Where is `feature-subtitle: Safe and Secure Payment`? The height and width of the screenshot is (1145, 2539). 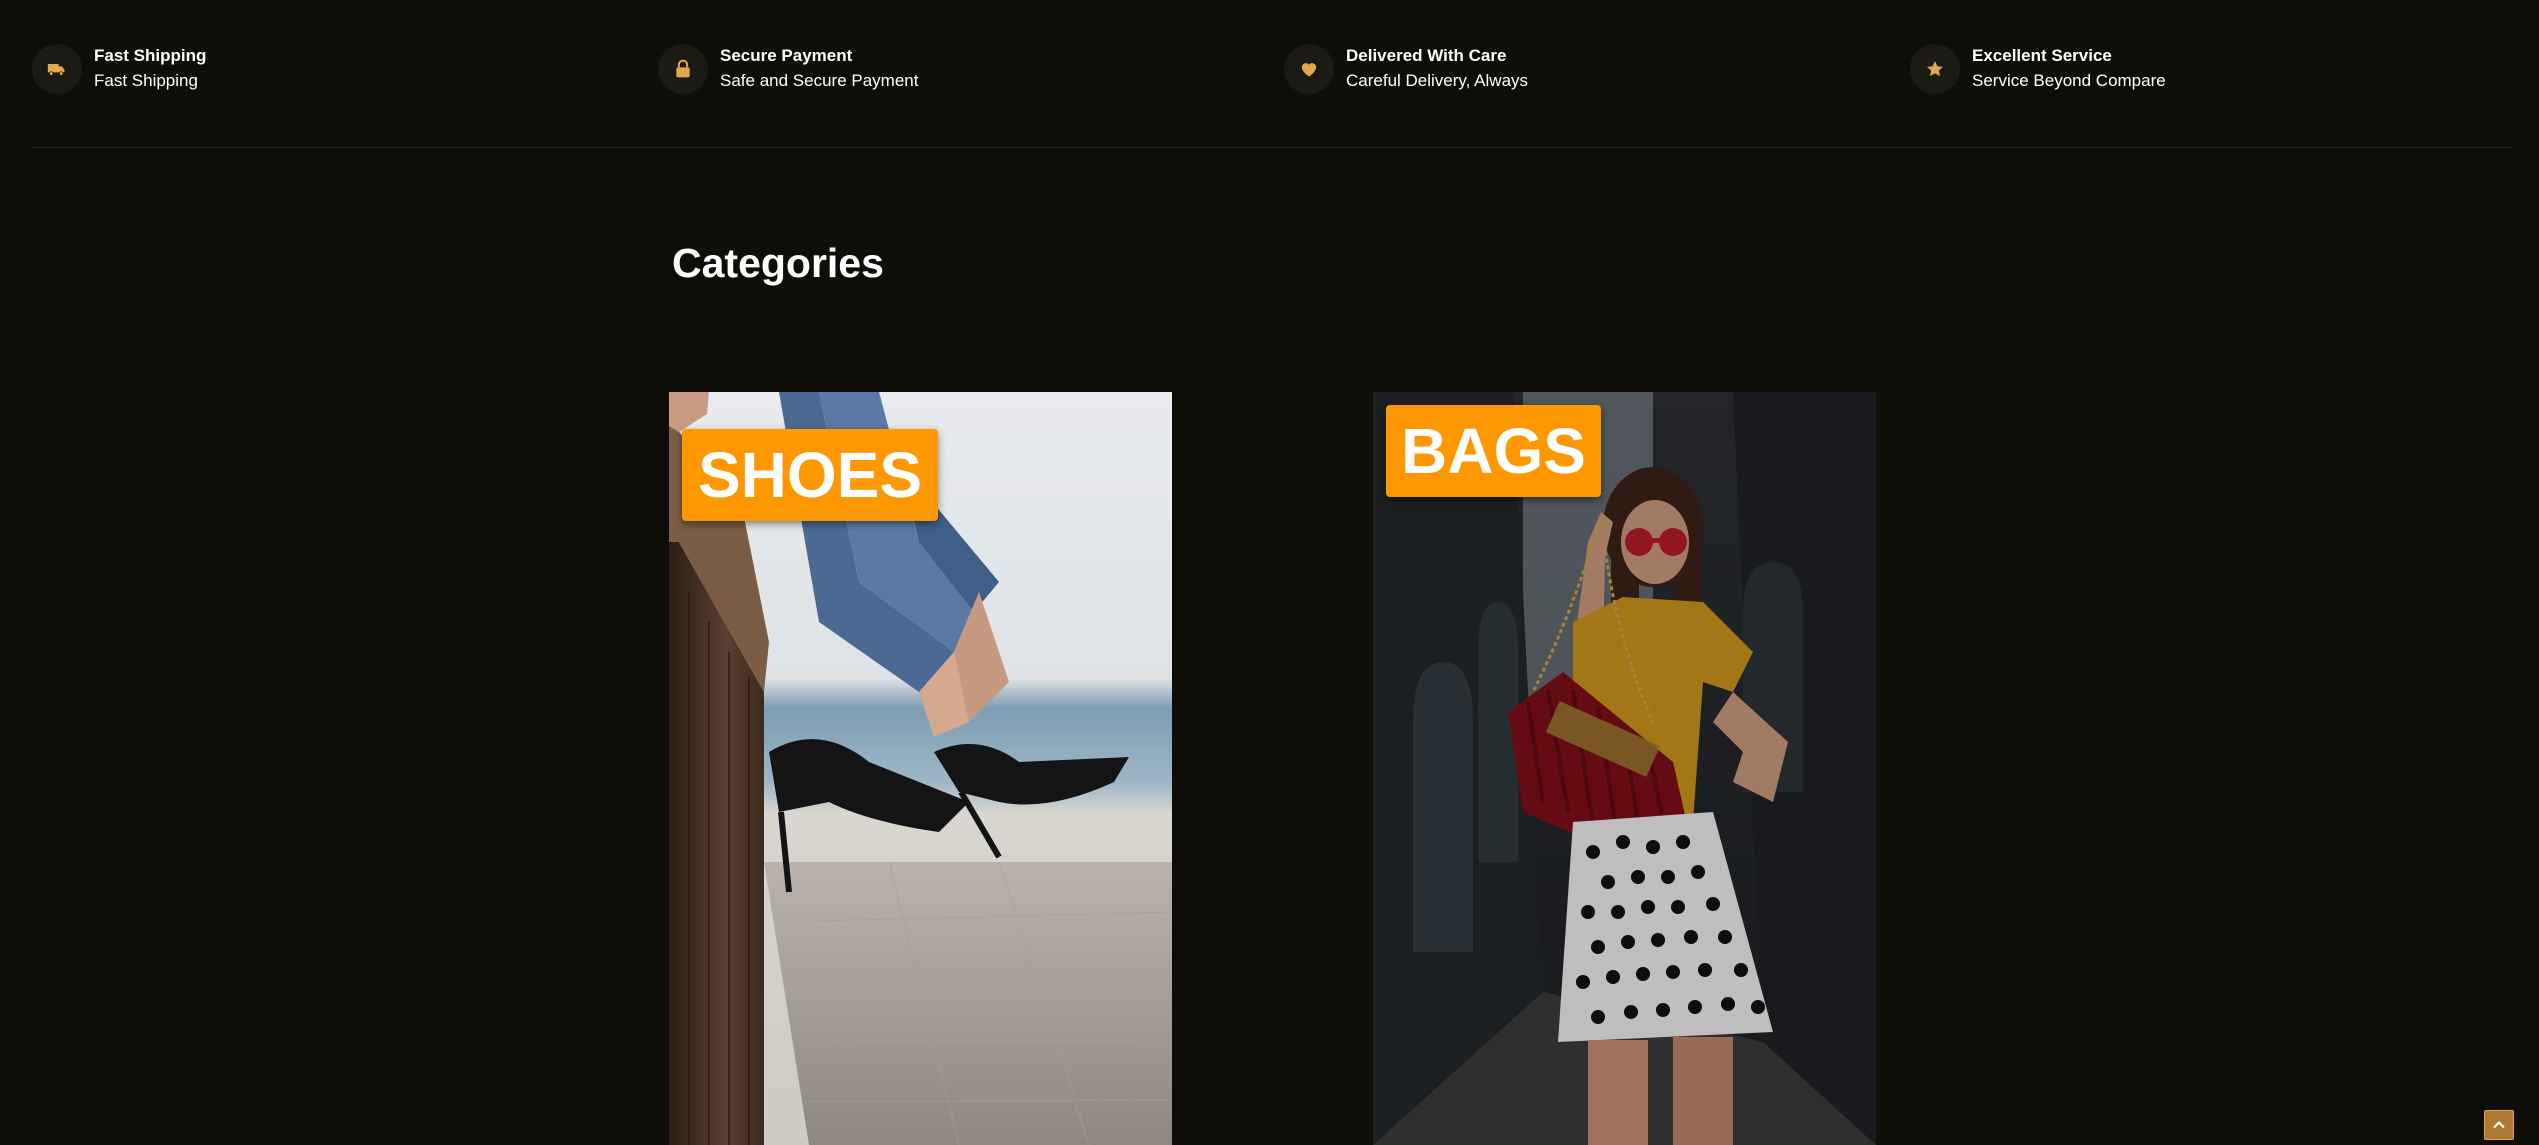
feature-subtitle: Safe and Secure Payment is located at coordinates (819, 80).